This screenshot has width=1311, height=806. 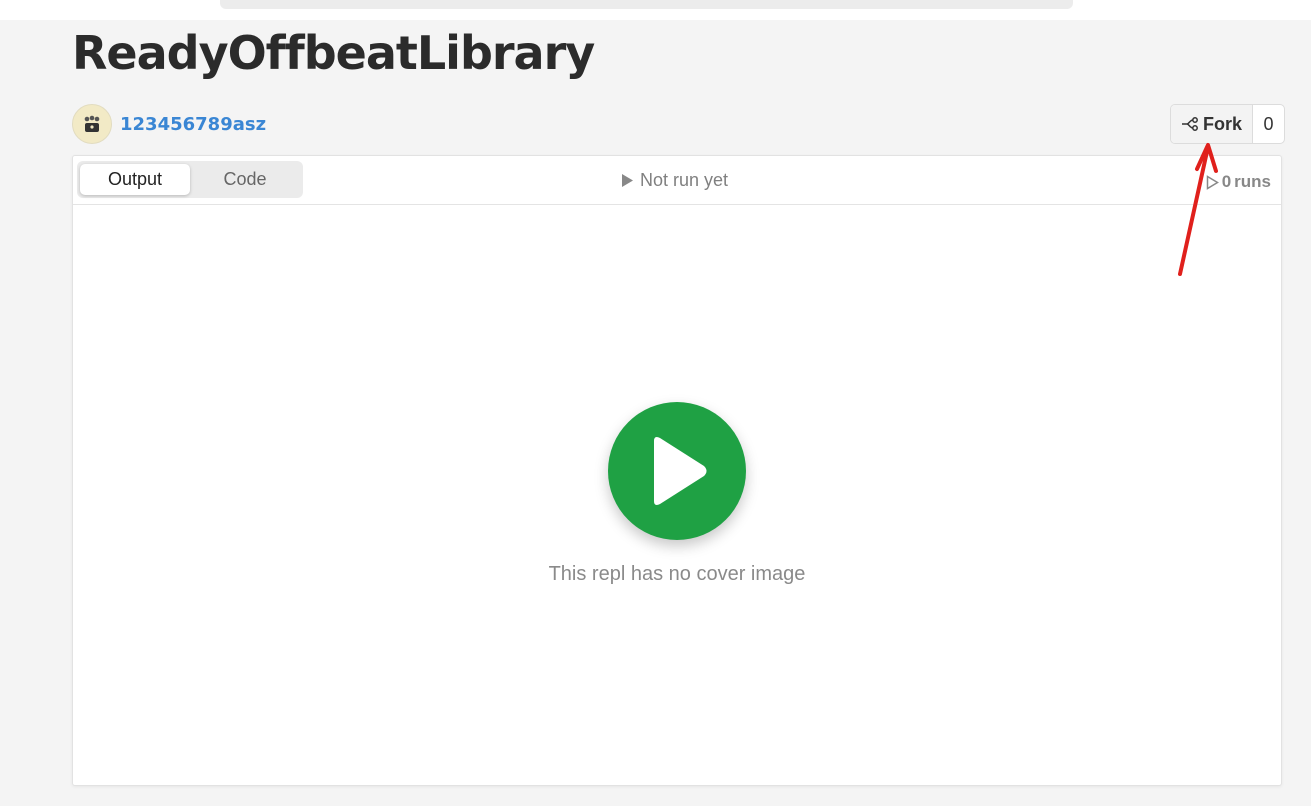 What do you see at coordinates (1268, 123) in the screenshot?
I see `fork-count: 0` at bounding box center [1268, 123].